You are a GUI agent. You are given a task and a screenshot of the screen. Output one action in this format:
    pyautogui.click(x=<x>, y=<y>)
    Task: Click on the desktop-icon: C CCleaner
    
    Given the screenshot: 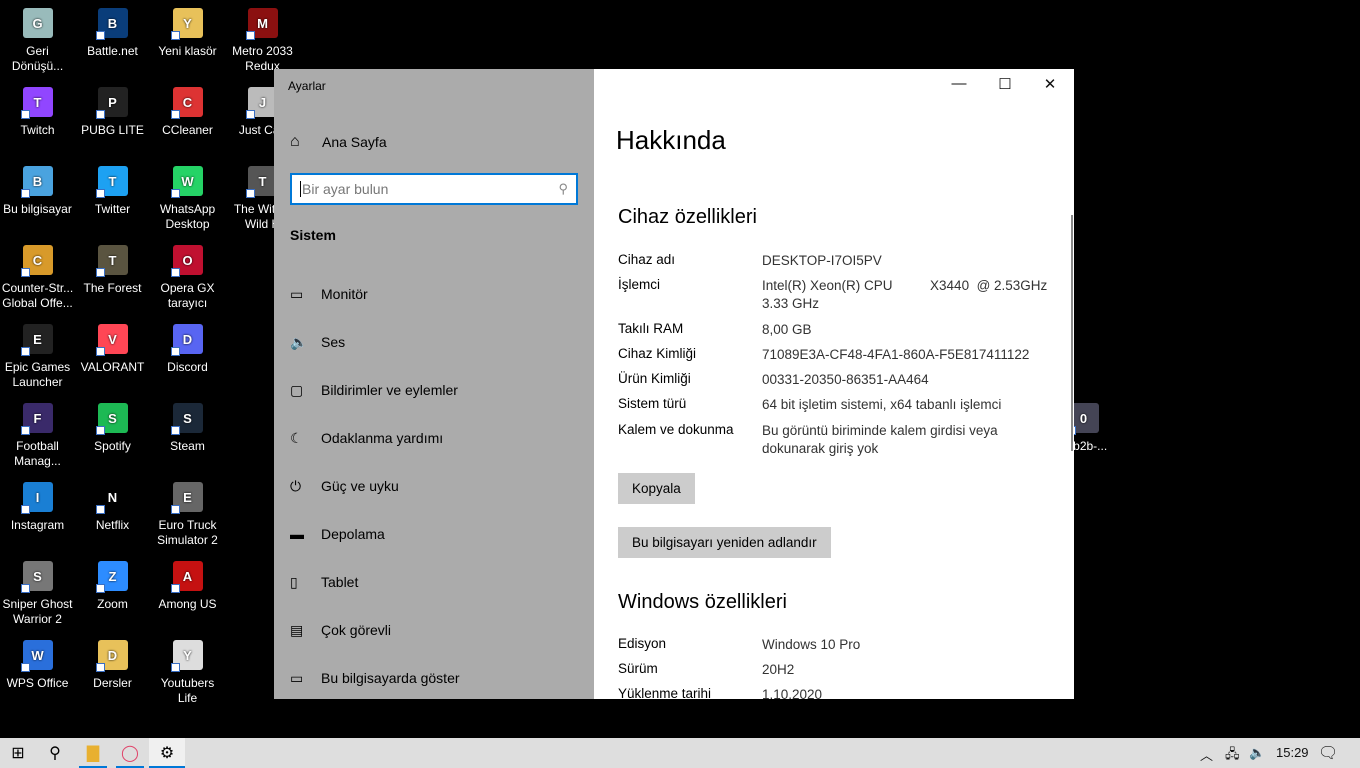 What is the action you would take?
    pyautogui.click(x=187, y=112)
    